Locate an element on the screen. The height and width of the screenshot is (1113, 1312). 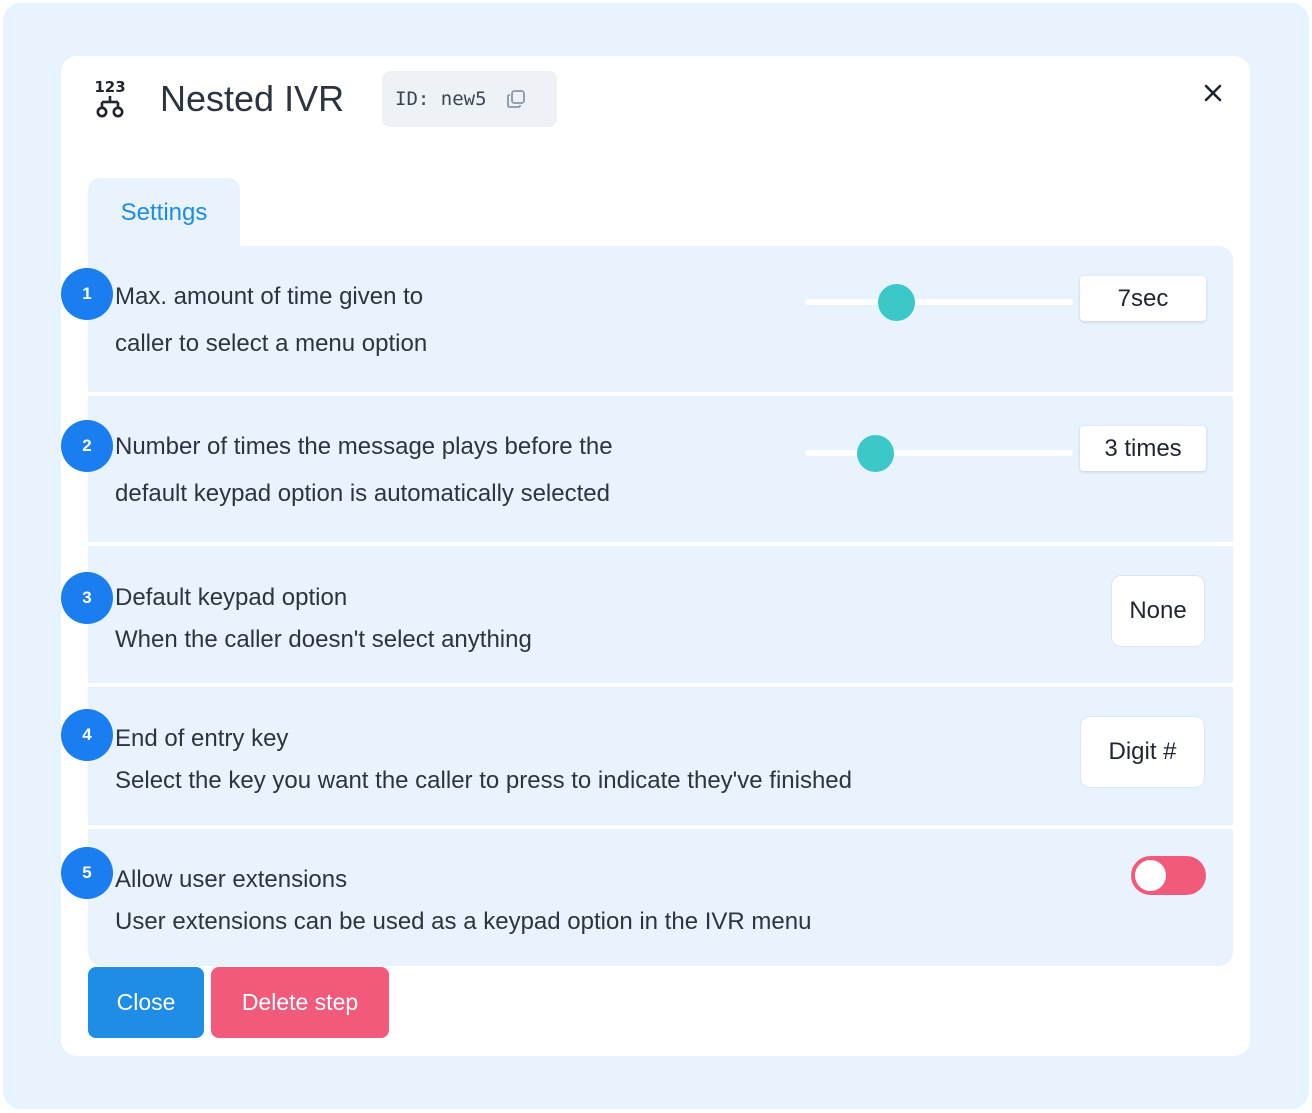
allow-user-extensions-toggle is located at coordinates (1168, 875).